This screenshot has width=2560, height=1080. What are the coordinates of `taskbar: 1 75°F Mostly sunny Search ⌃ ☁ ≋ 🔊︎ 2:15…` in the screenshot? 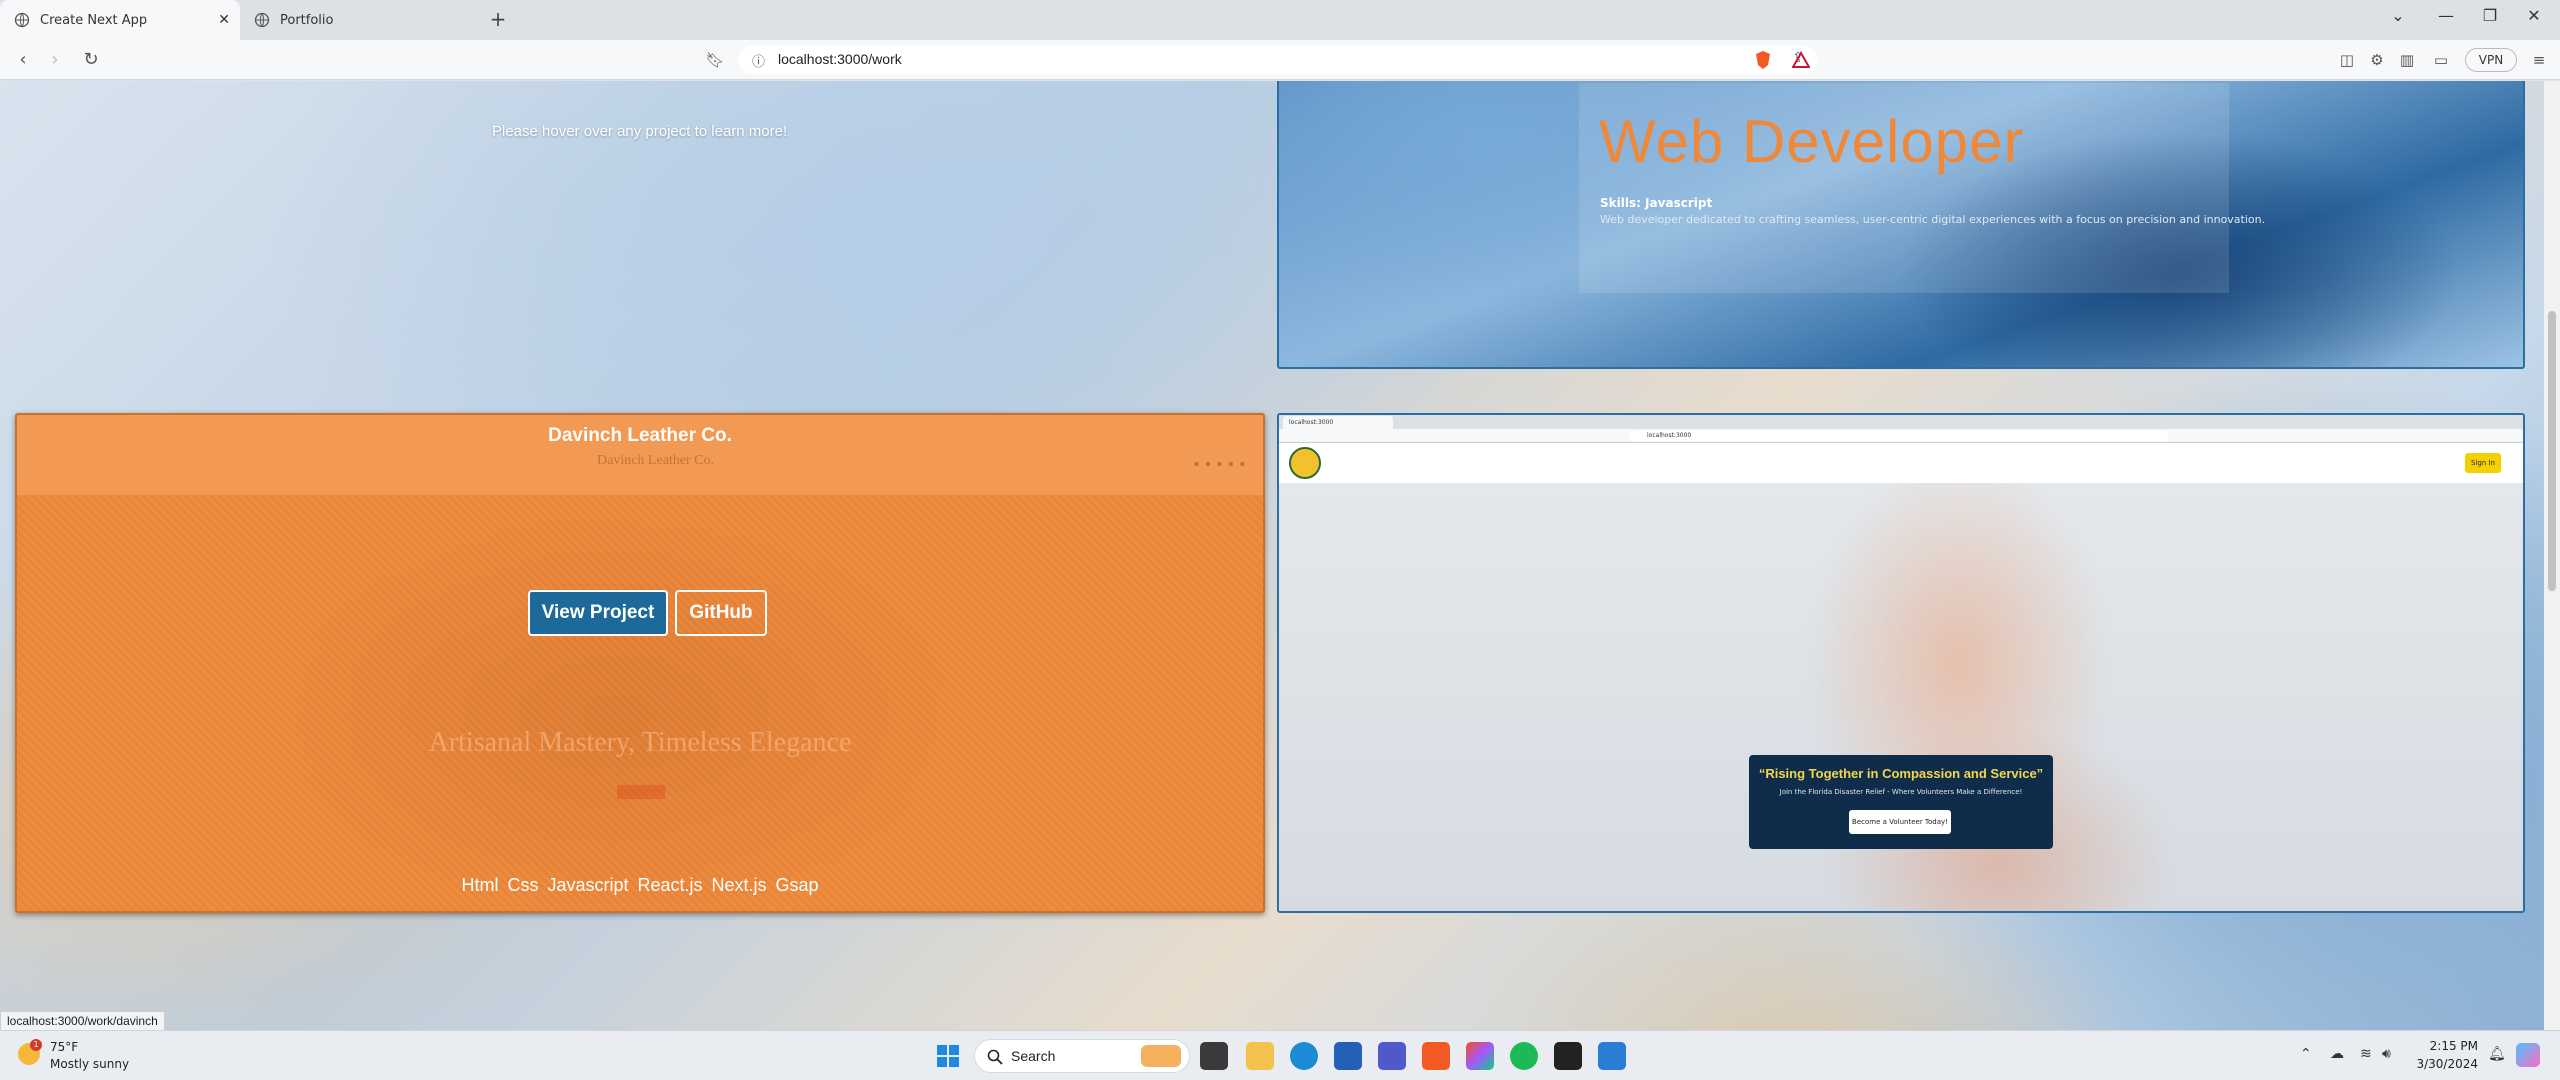 It's located at (1280, 1055).